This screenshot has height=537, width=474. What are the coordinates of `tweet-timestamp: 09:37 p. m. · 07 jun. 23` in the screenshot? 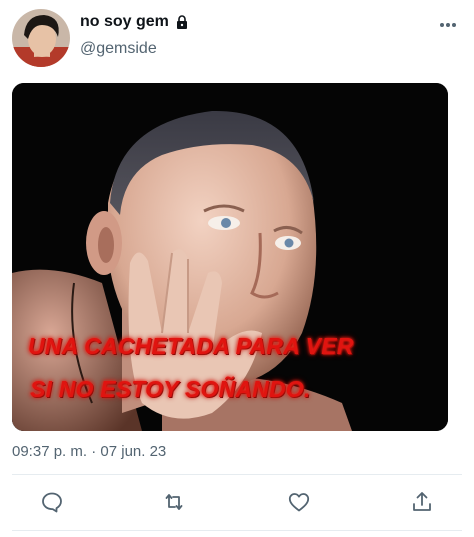 It's located at (89, 451).